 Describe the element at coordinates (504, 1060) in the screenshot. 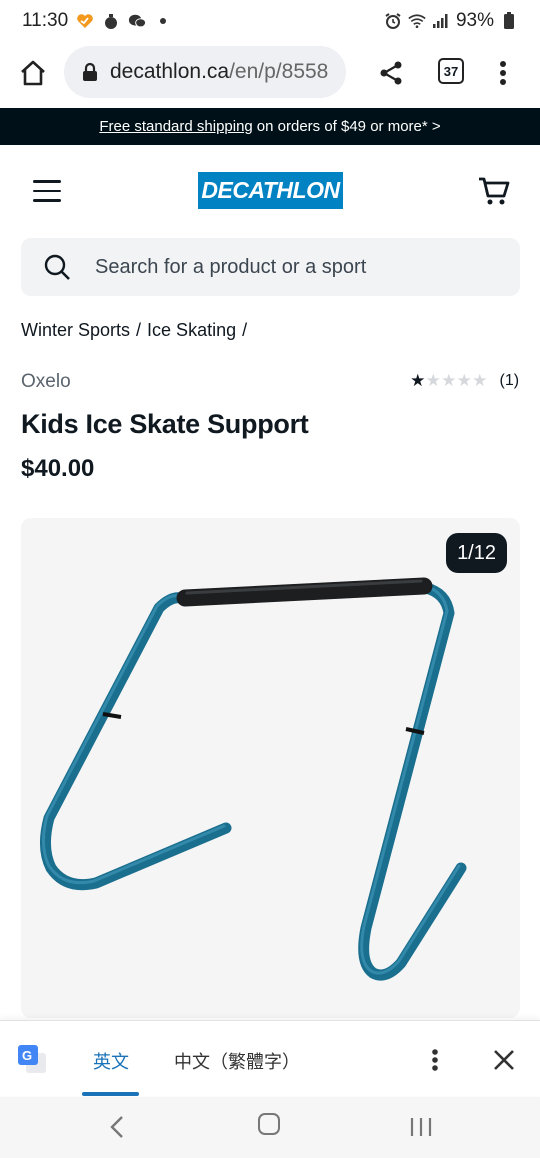

I see `close-icon` at that location.